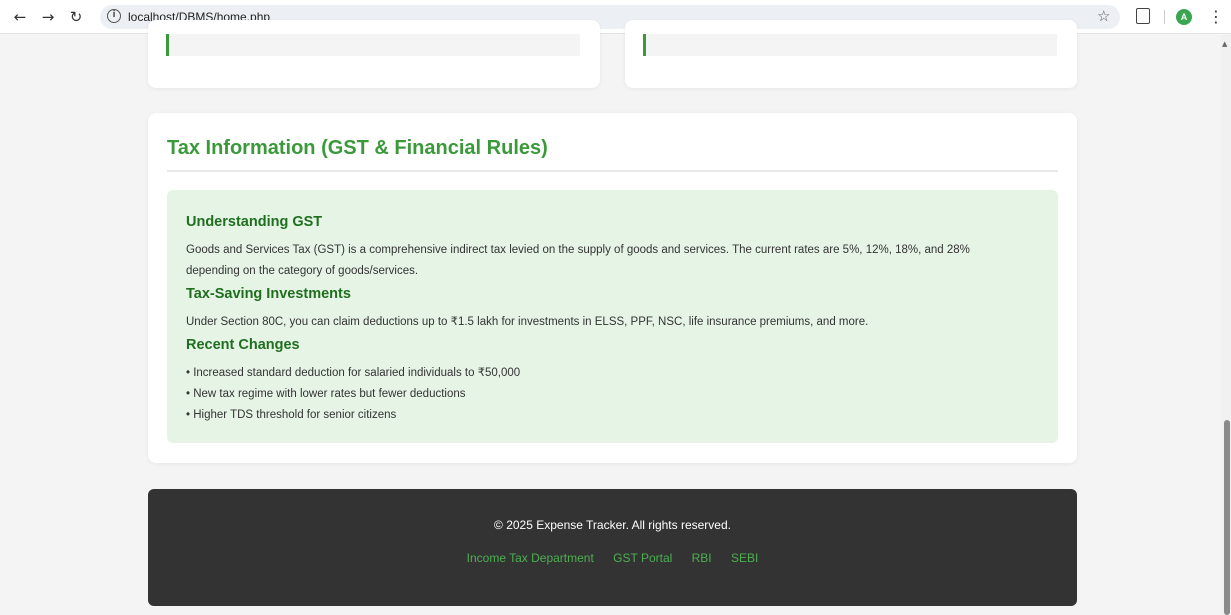  Describe the element at coordinates (20, 17) in the screenshot. I see `back-arrow-icon: ←` at that location.